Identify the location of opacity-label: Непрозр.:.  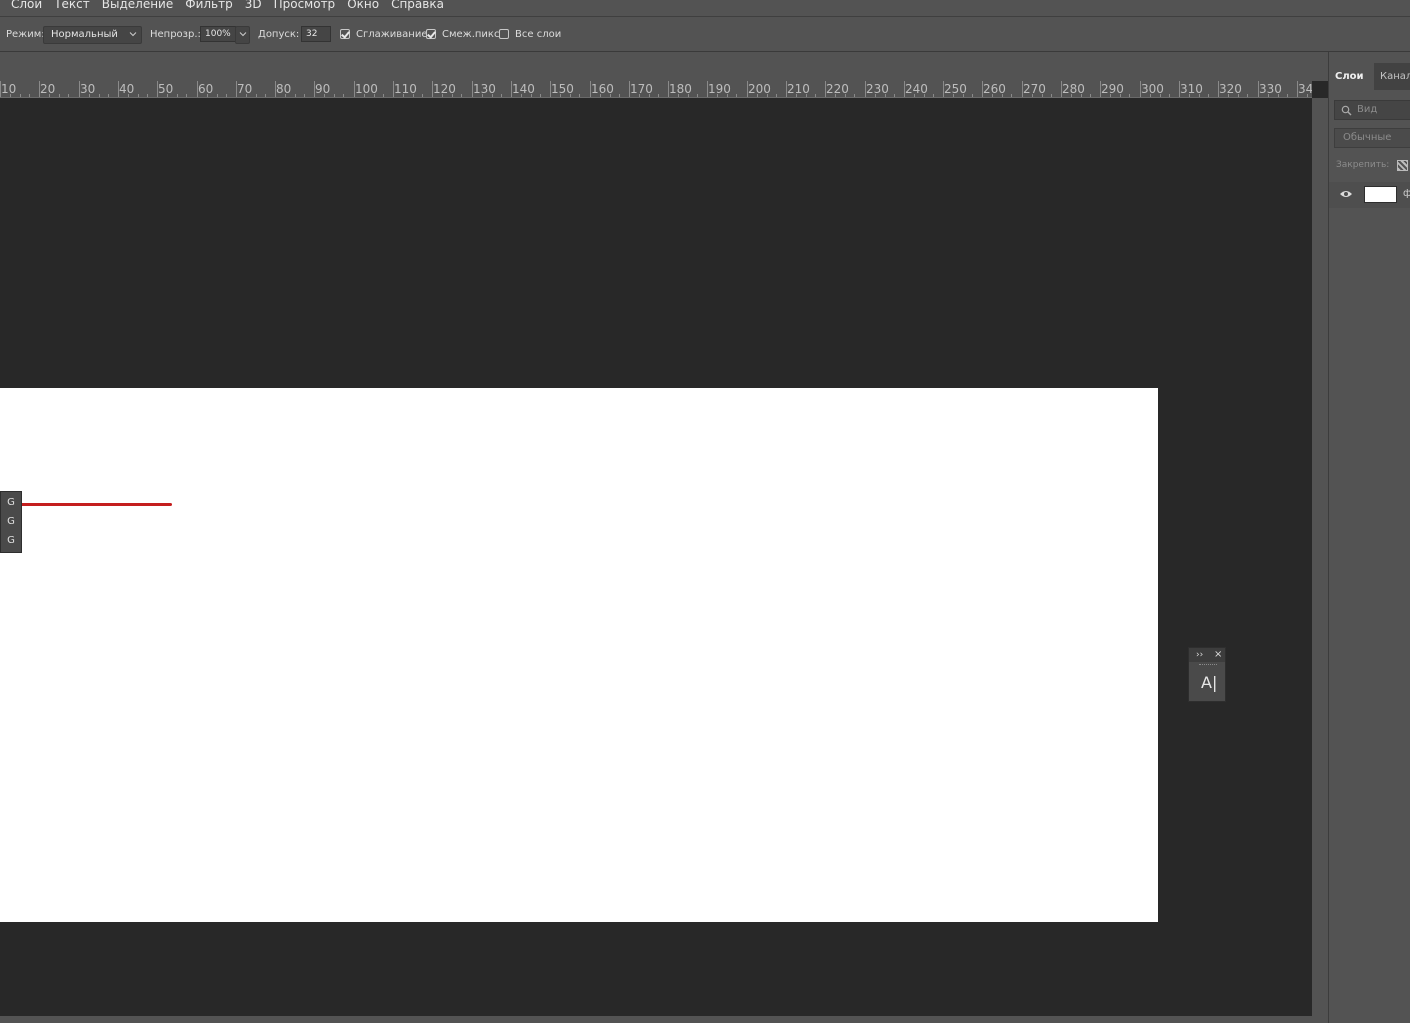
(175, 34).